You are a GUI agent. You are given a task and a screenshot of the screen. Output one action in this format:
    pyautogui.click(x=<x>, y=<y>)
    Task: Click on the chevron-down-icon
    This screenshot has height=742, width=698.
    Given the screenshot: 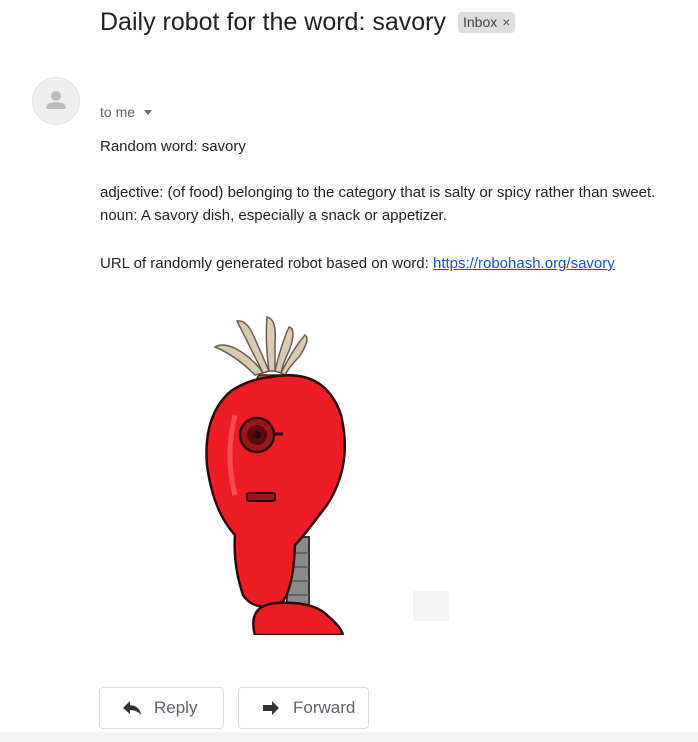 What is the action you would take?
    pyautogui.click(x=148, y=112)
    